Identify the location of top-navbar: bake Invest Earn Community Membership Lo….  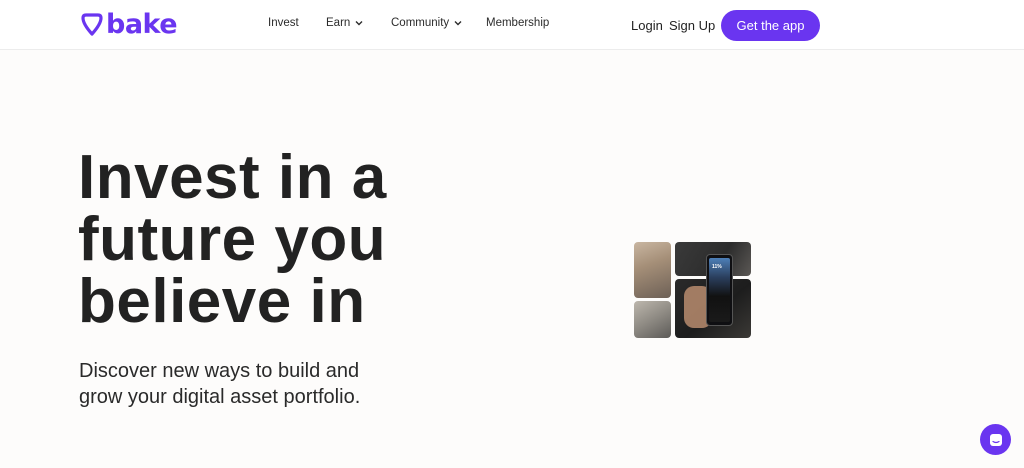
(512, 25).